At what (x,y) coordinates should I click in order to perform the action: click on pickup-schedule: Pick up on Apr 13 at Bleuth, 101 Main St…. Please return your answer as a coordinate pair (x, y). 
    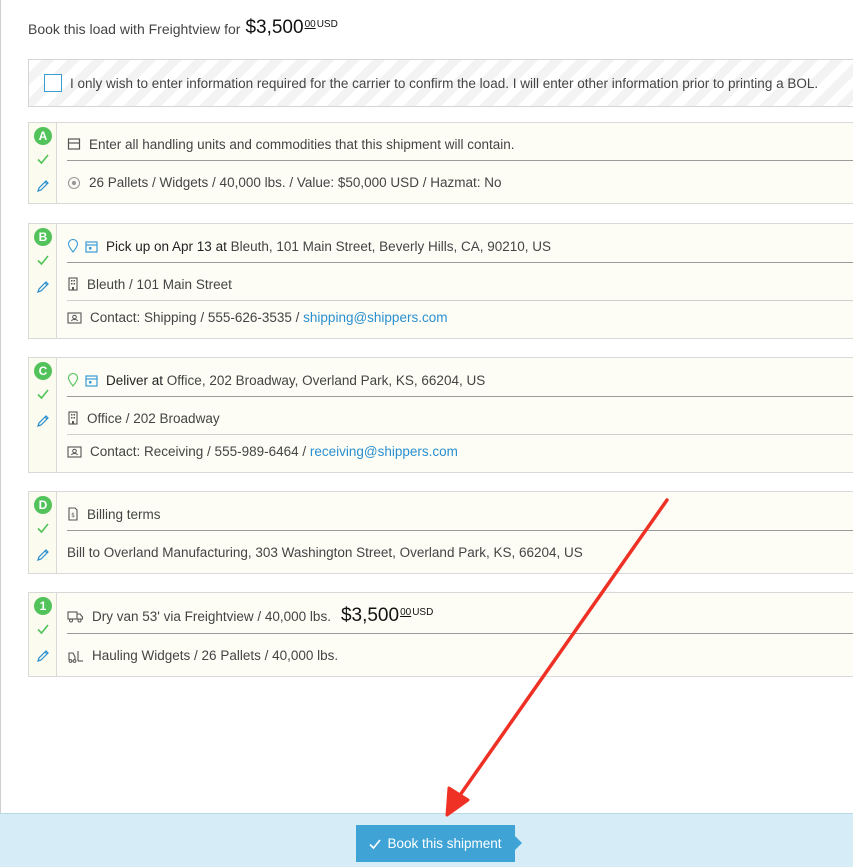
    Looking at the image, I should click on (460, 246).